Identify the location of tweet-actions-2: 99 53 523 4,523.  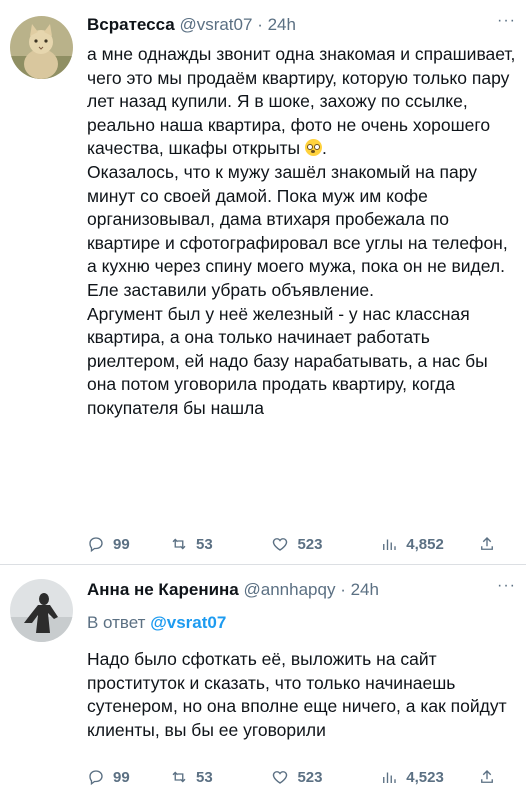
(291, 777).